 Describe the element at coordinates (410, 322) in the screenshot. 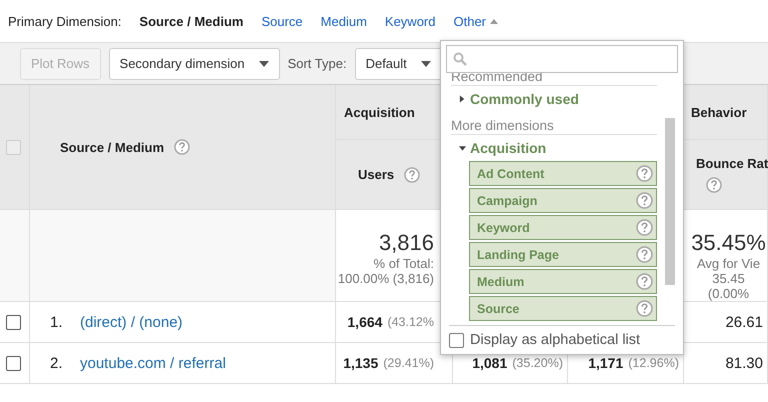

I see `metric-share: (43.12%` at that location.